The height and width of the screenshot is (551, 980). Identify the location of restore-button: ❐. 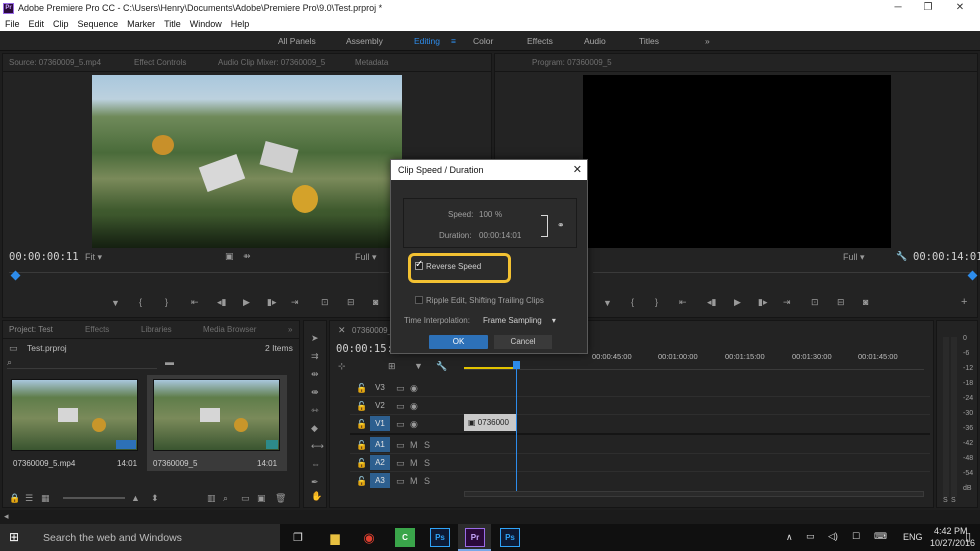
(928, 8).